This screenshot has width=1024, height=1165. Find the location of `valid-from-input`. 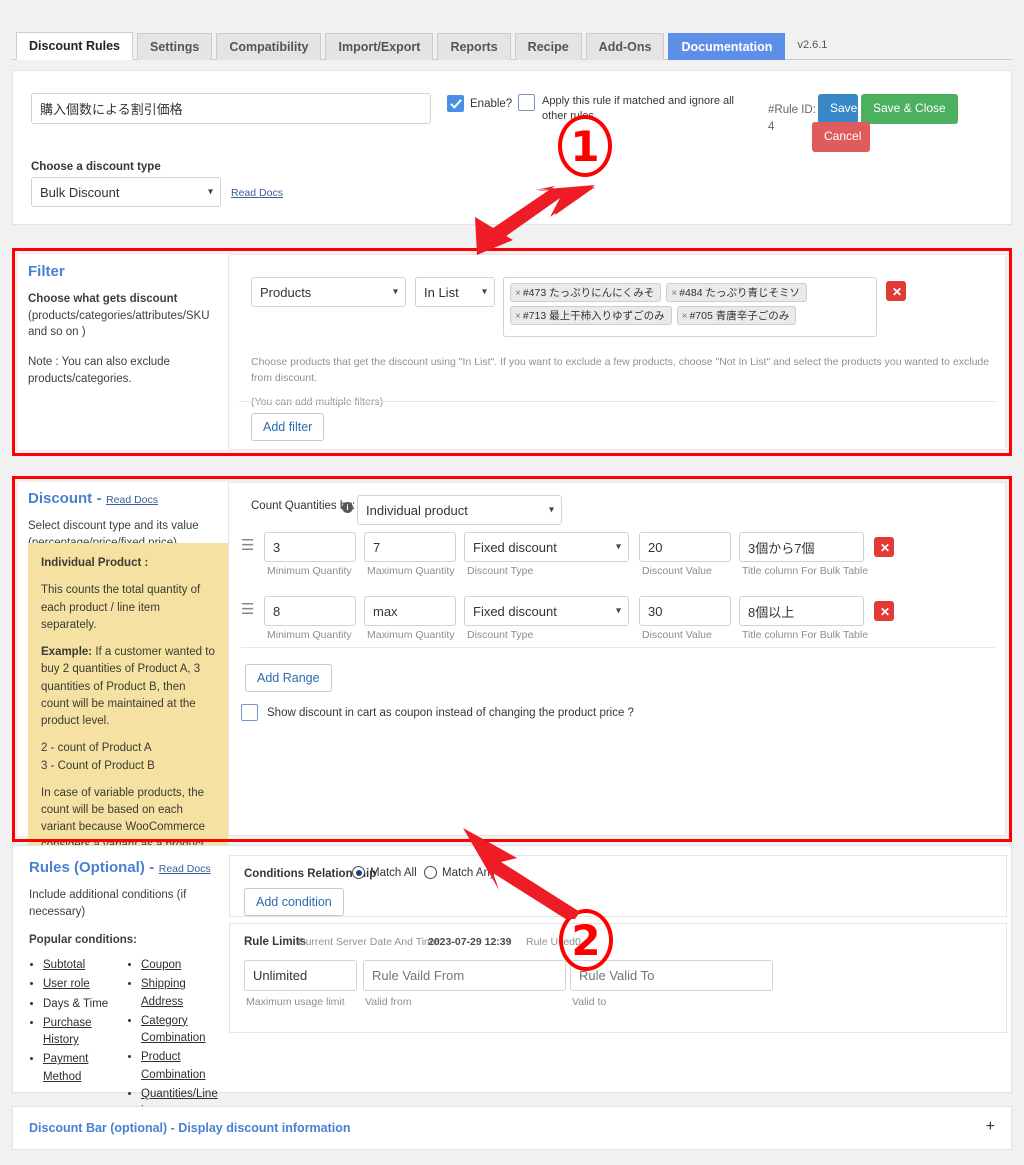

valid-from-input is located at coordinates (464, 975).